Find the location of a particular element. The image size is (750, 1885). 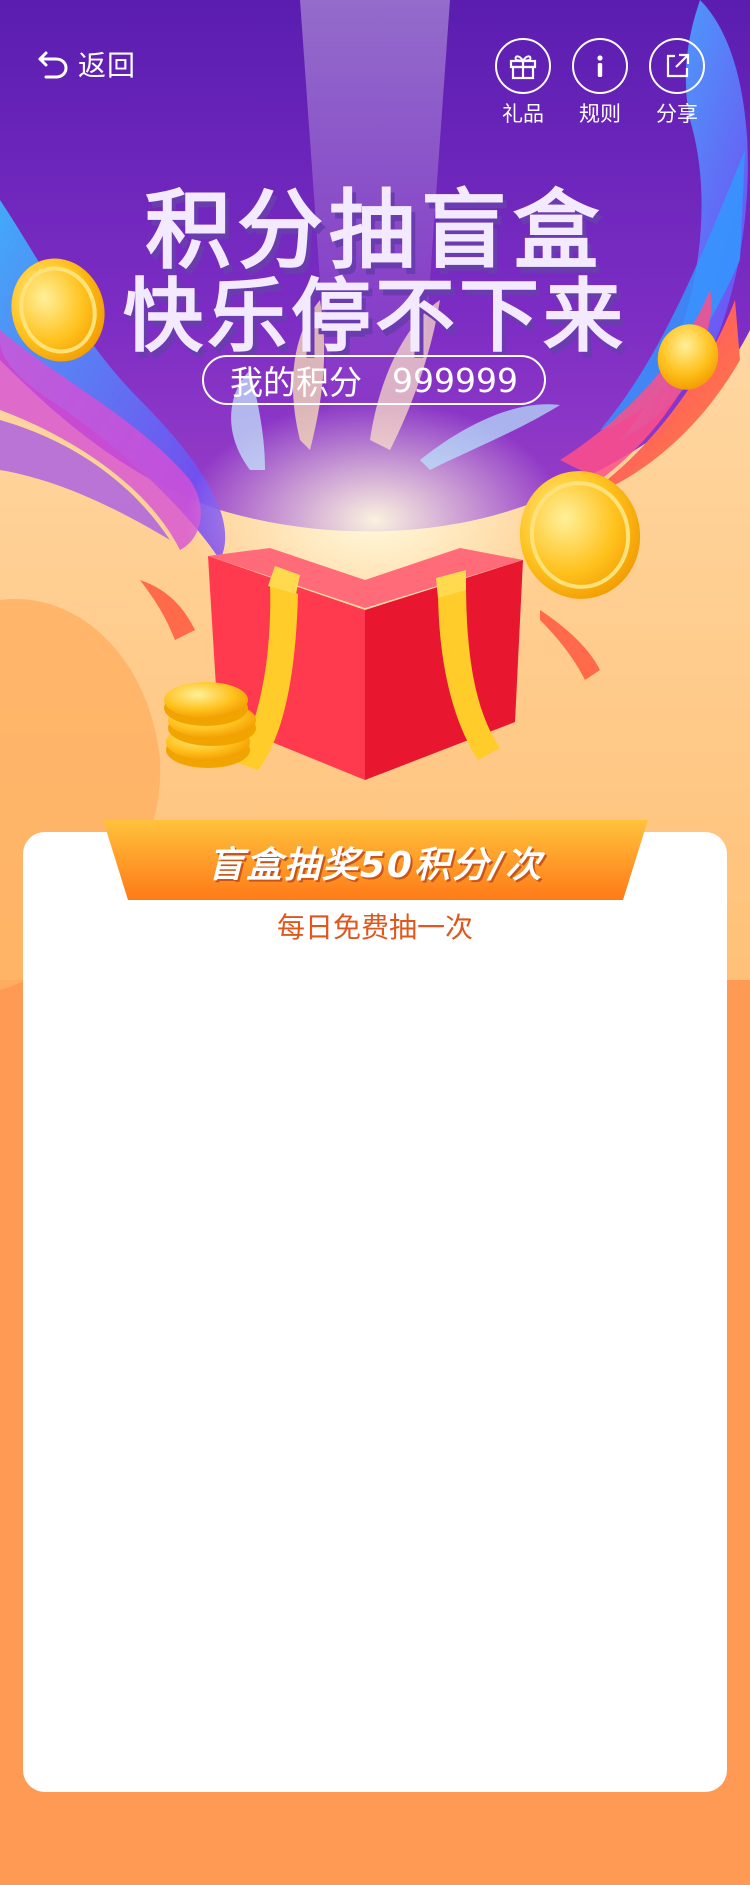

share-icon is located at coordinates (677, 66).